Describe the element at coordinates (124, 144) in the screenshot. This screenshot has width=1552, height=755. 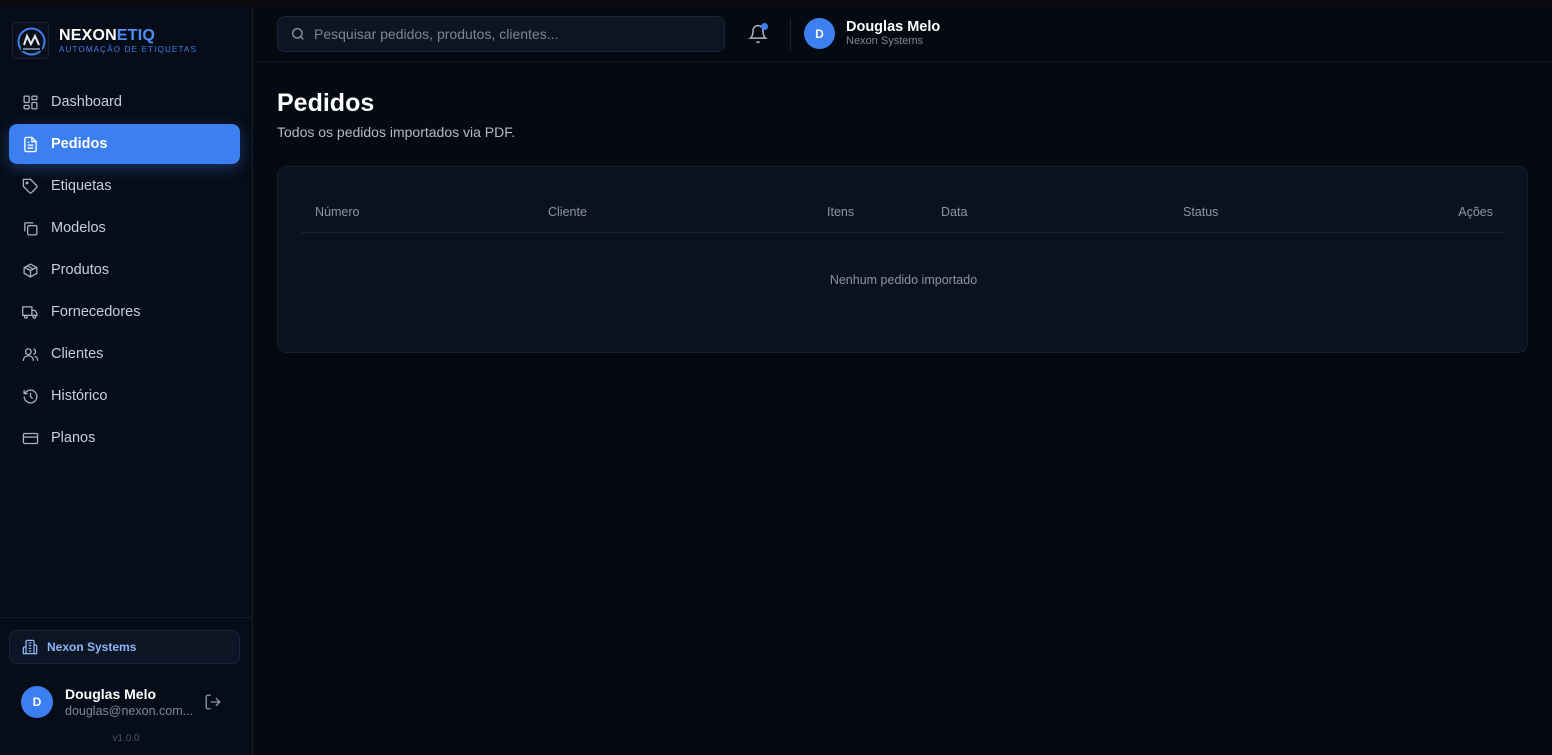
I see `sidebar-item-pedidos: Pedidos` at that location.